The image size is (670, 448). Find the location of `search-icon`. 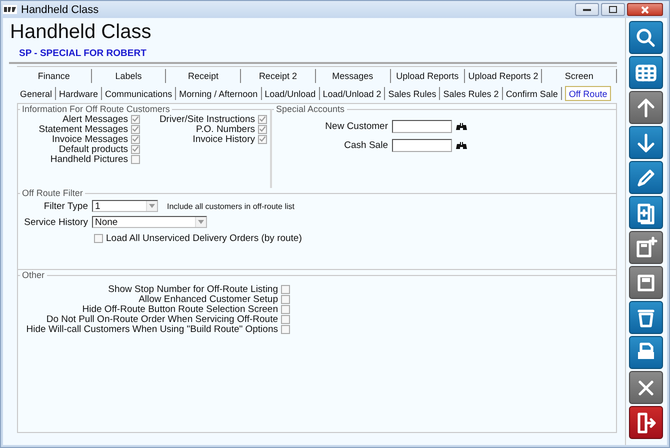

search-icon is located at coordinates (646, 38).